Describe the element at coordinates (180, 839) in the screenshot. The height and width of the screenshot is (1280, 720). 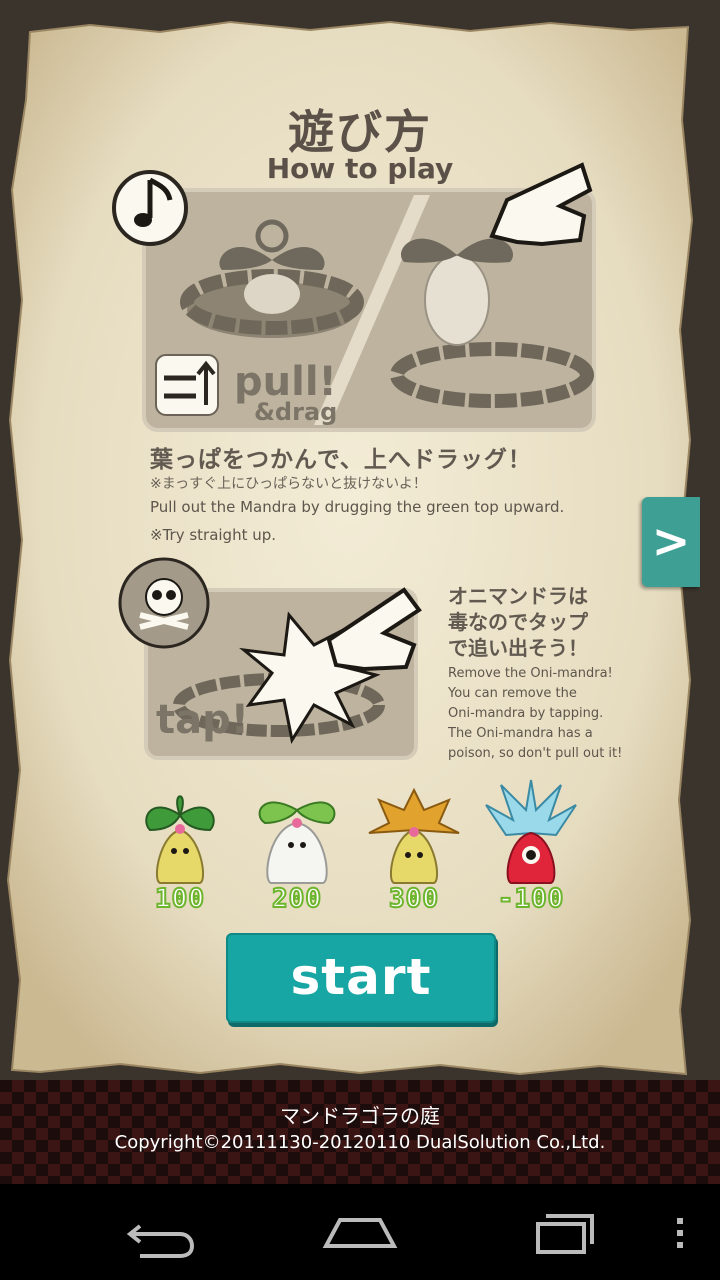
I see `green-mandra-icon` at that location.